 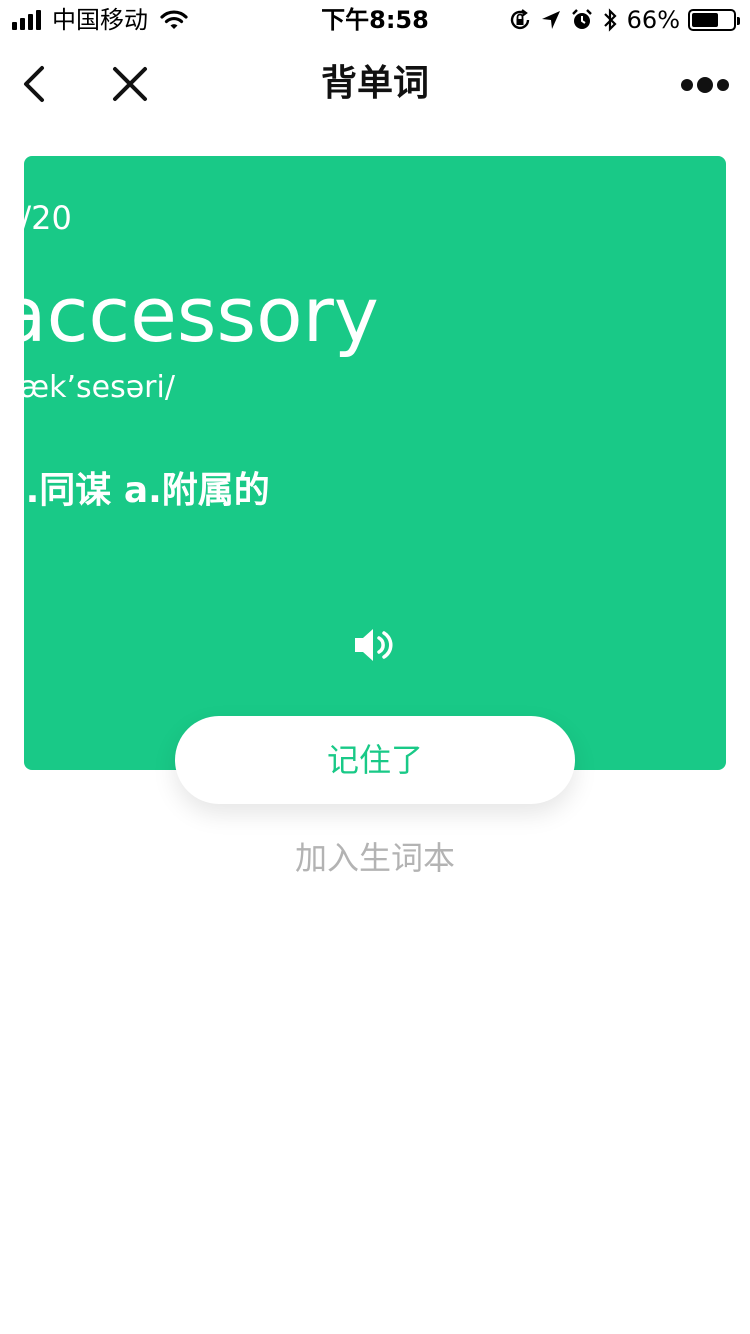 I want to click on word-phonetic: / æk’sesəri/, so click(x=87, y=387).